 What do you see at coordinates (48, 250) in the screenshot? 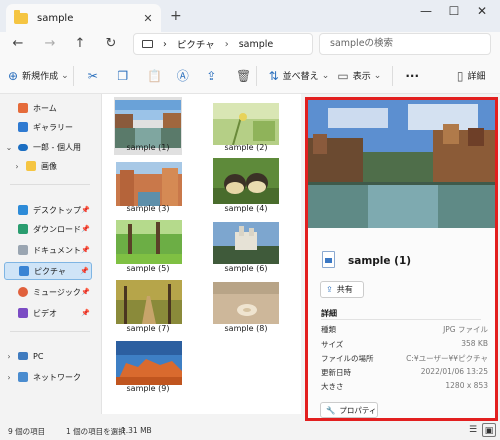
I see `sidebar-item-documents: ドキュメント 📌` at bounding box center [48, 250].